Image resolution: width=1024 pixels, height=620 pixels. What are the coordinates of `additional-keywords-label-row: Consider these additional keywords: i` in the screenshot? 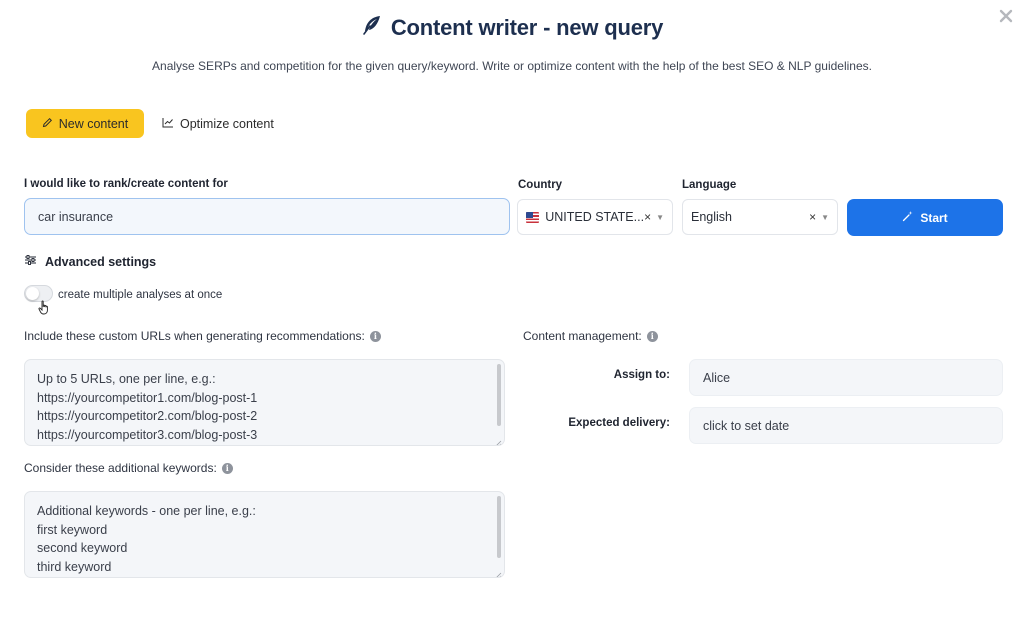 It's located at (128, 468).